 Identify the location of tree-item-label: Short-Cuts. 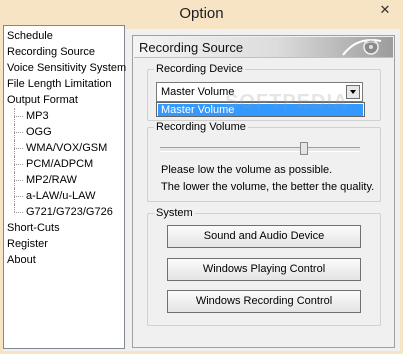
(33, 228).